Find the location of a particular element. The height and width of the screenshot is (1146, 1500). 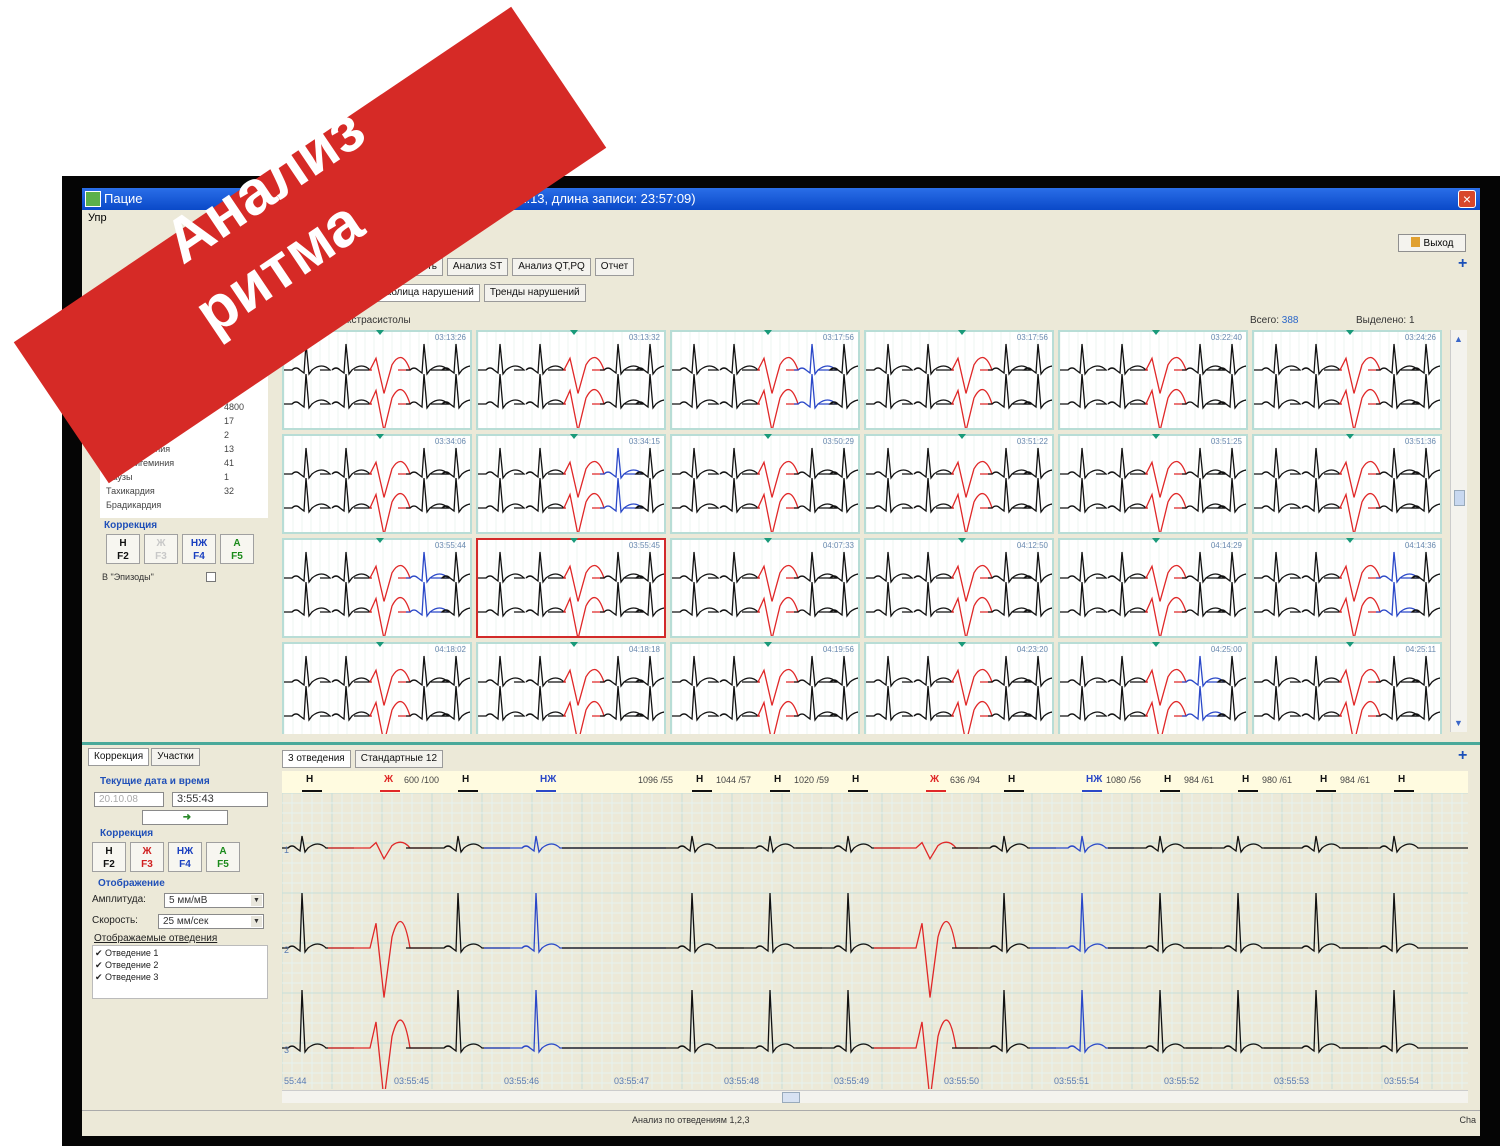

tab-duration: льность is located at coordinates (418, 267).